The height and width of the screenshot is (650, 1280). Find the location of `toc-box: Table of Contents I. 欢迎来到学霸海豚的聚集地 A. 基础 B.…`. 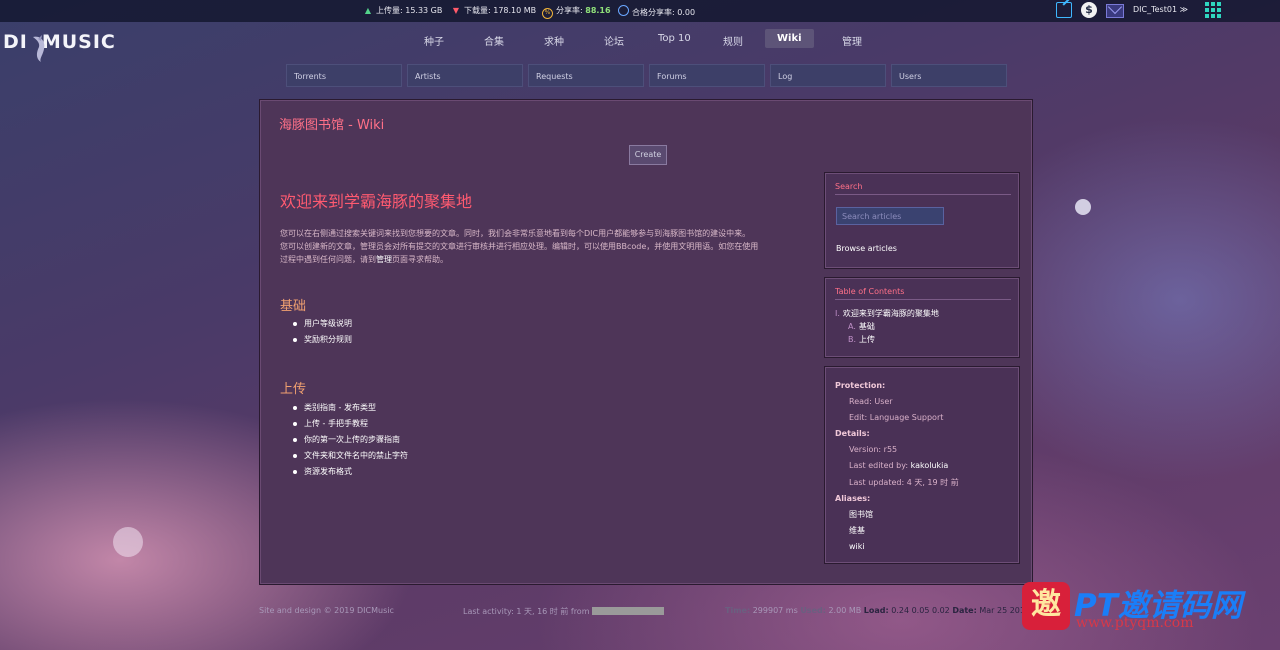

toc-box: Table of Contents I. 欢迎来到学霸海豚的聚集地 A. 基础 B.… is located at coordinates (922, 317).